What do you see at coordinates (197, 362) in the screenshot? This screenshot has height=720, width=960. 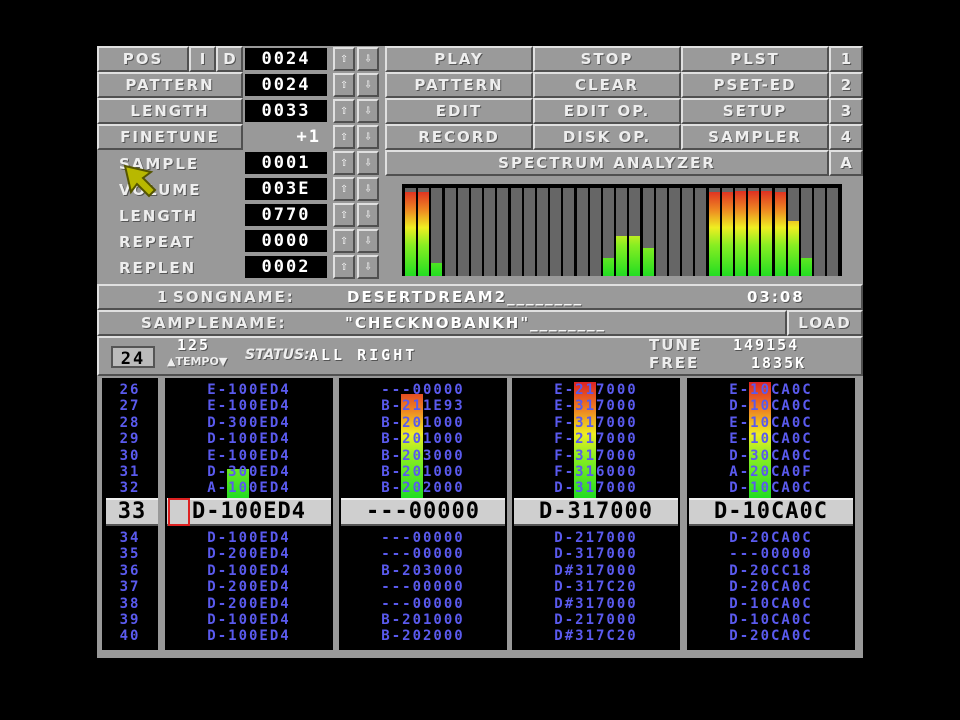 I see `tempo-label: ▲TEMPO▼` at bounding box center [197, 362].